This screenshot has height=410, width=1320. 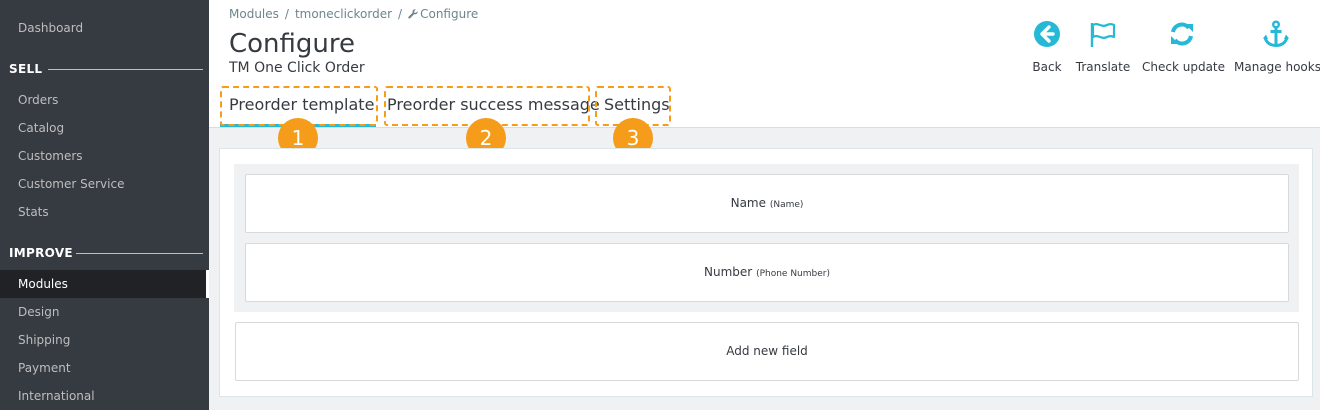 I want to click on add-new-field-button: Add new field, so click(x=767, y=351).